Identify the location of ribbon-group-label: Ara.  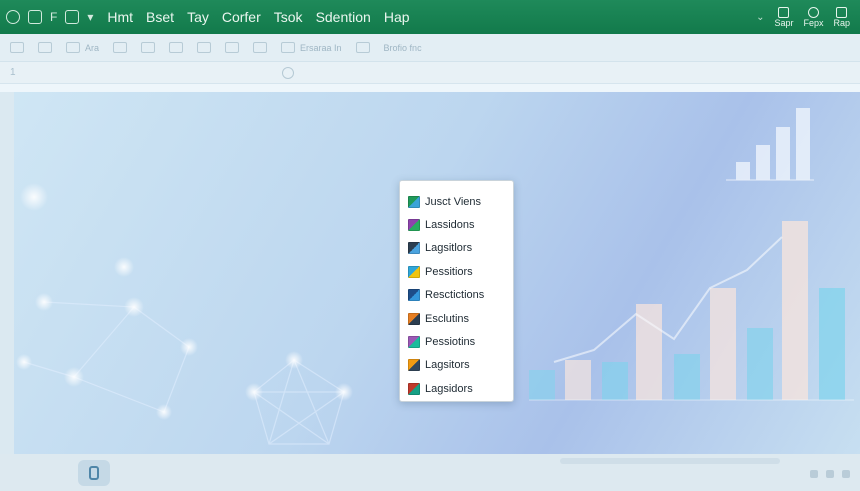
(92, 47).